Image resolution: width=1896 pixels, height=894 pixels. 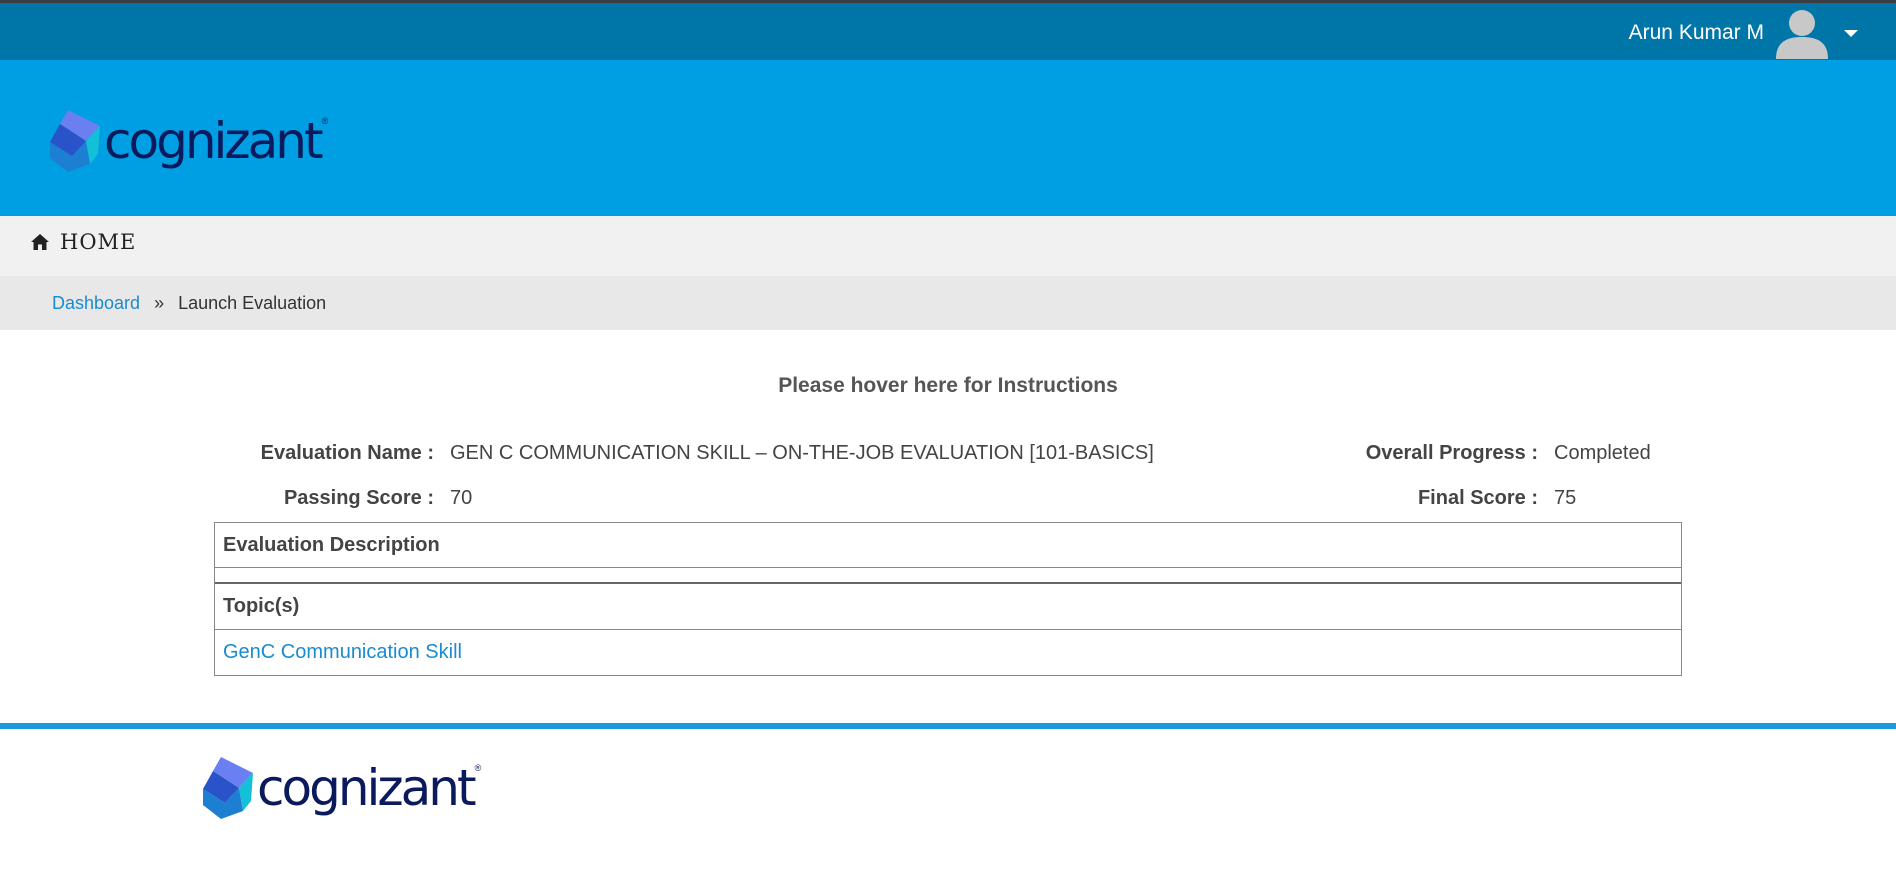 I want to click on caret-down-icon, so click(x=1851, y=33).